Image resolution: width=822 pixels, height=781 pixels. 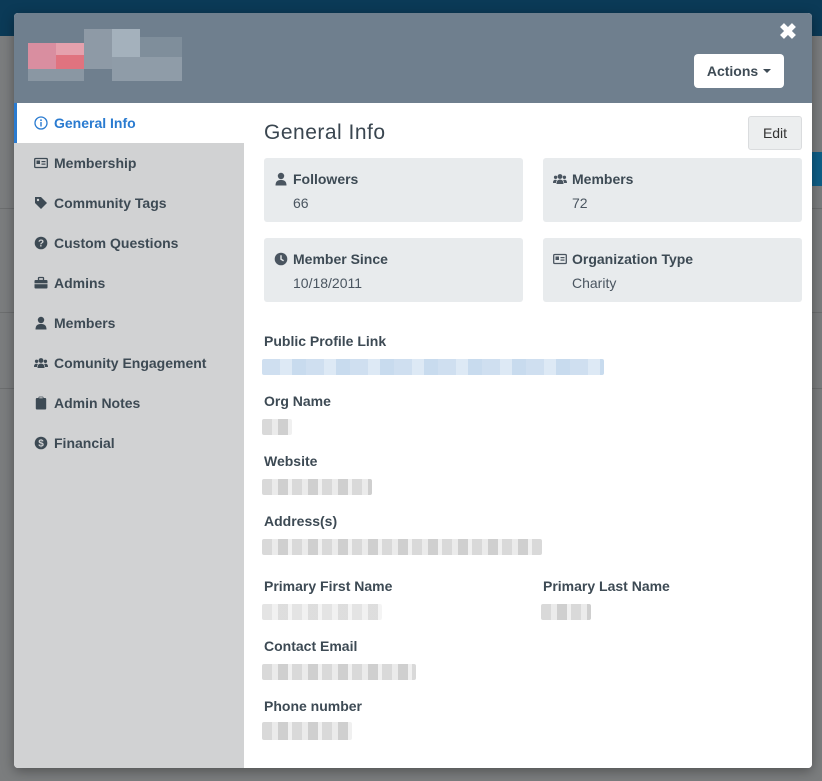 I want to click on org-name-label: Org Name, so click(x=297, y=401).